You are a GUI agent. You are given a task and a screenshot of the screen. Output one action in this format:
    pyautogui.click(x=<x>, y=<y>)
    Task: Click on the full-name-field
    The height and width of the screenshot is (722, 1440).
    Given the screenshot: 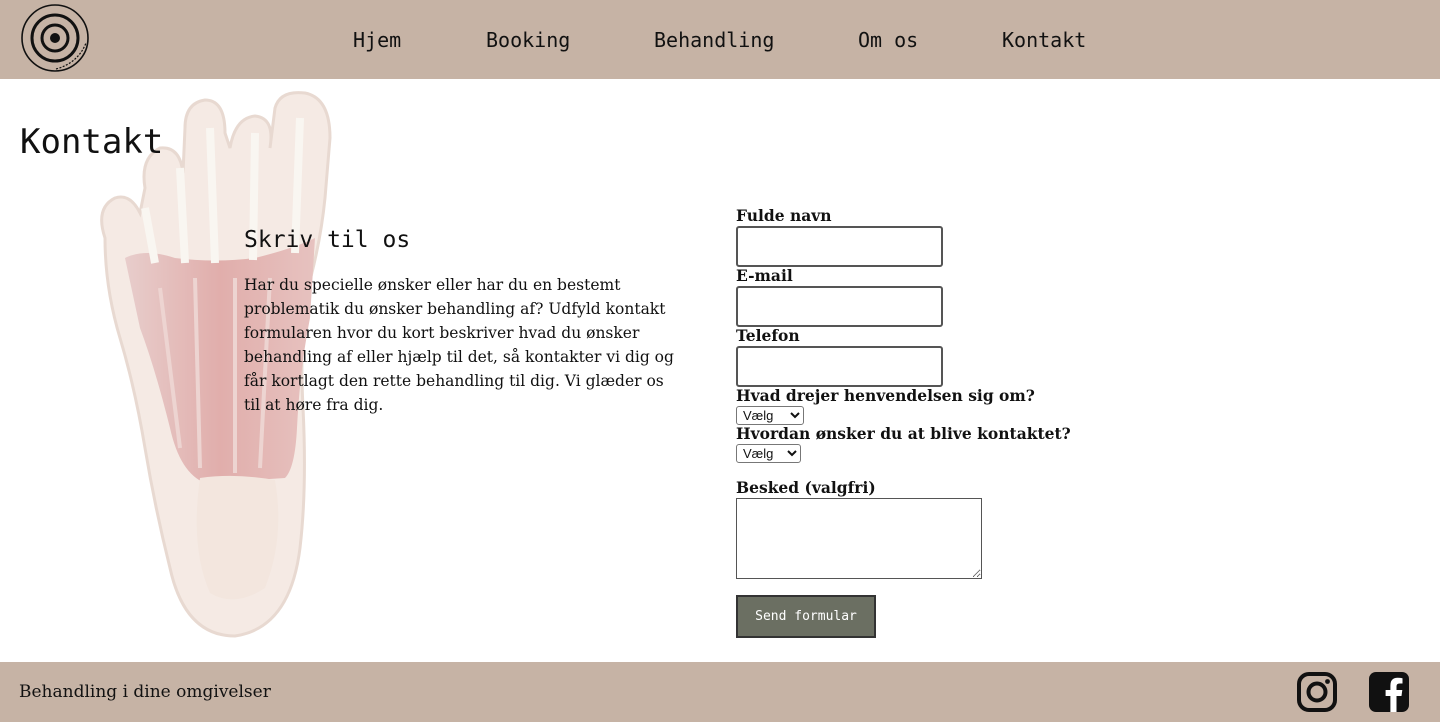 What is the action you would take?
    pyautogui.click(x=839, y=246)
    